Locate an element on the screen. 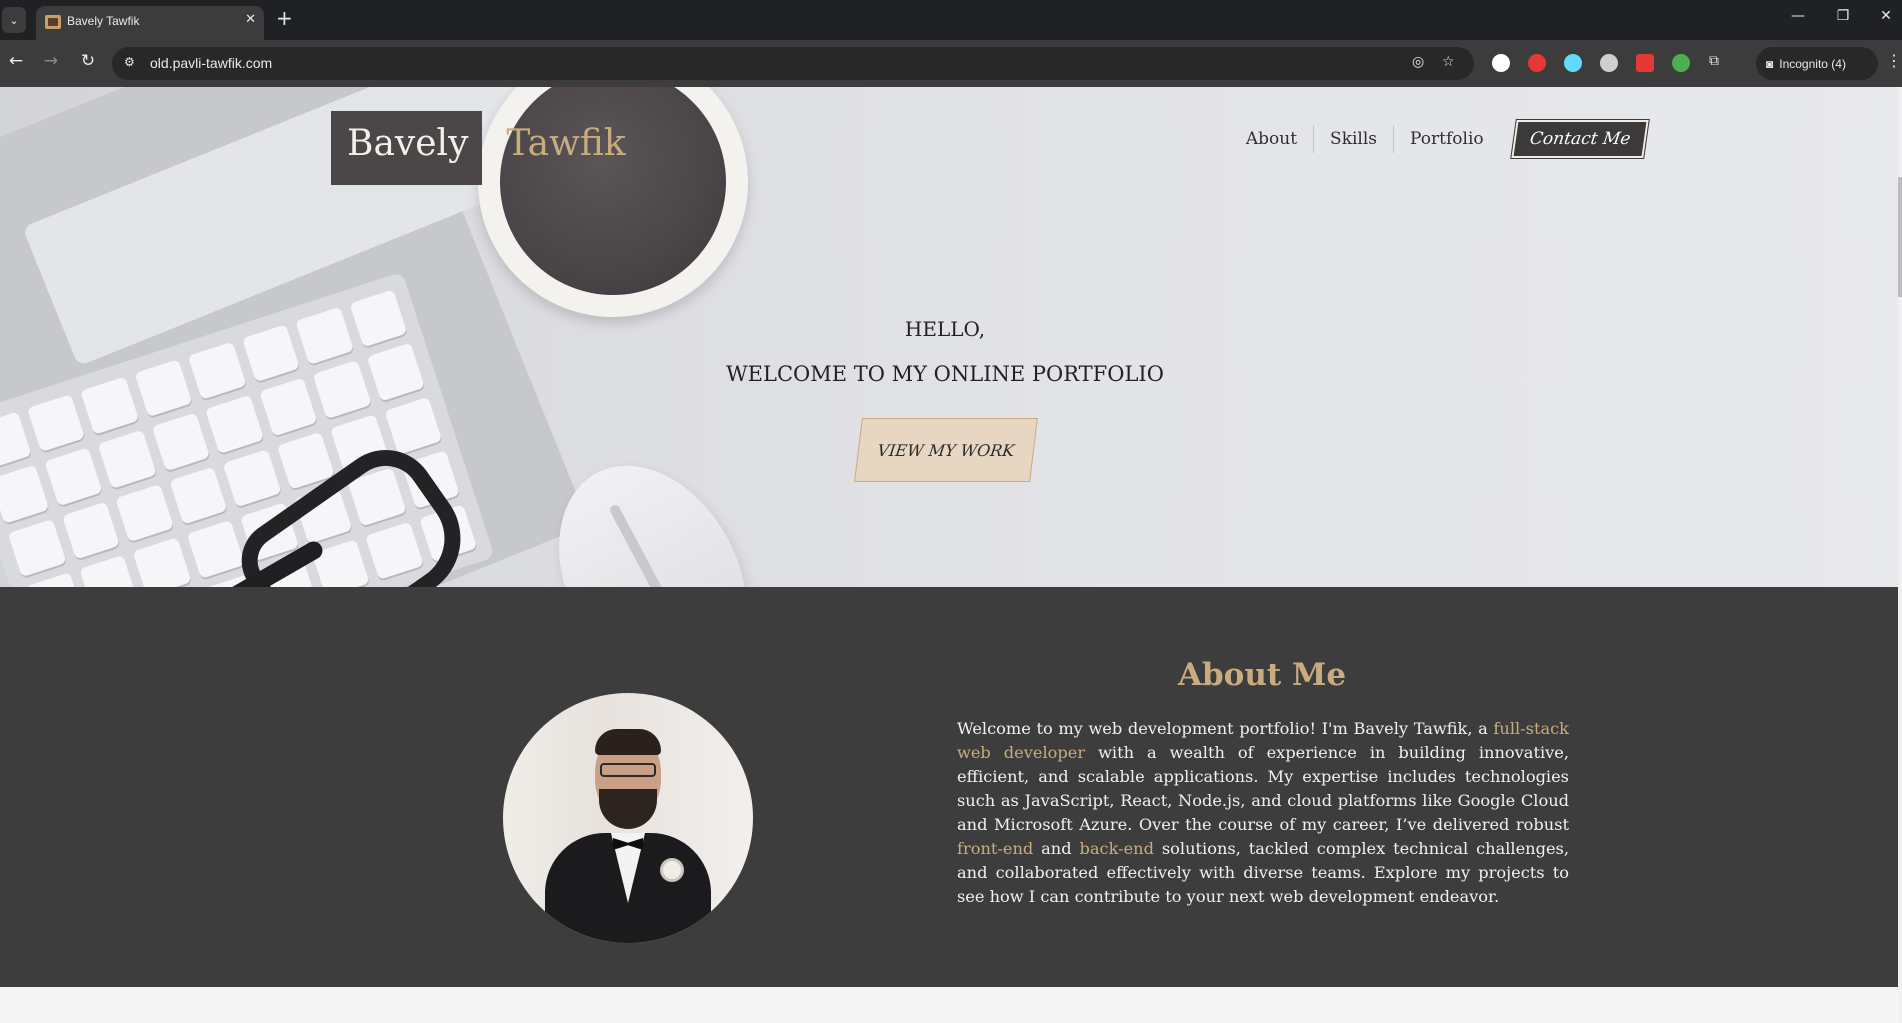 Image resolution: width=1902 pixels, height=1023 pixels. site-info-icon: ⚙ is located at coordinates (129, 62).